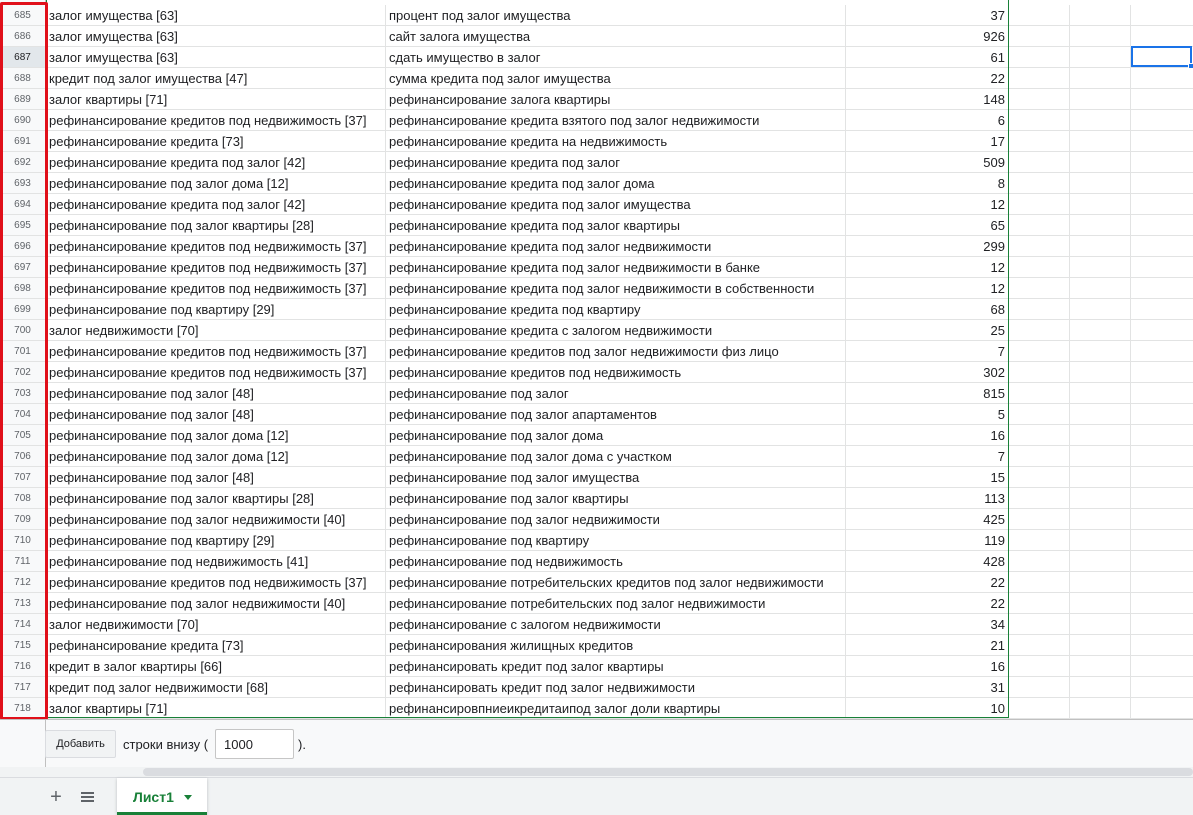 Image resolution: width=1193 pixels, height=815 pixels. Describe the element at coordinates (927, 351) in the screenshot. I see `cell-column-c: 7` at that location.